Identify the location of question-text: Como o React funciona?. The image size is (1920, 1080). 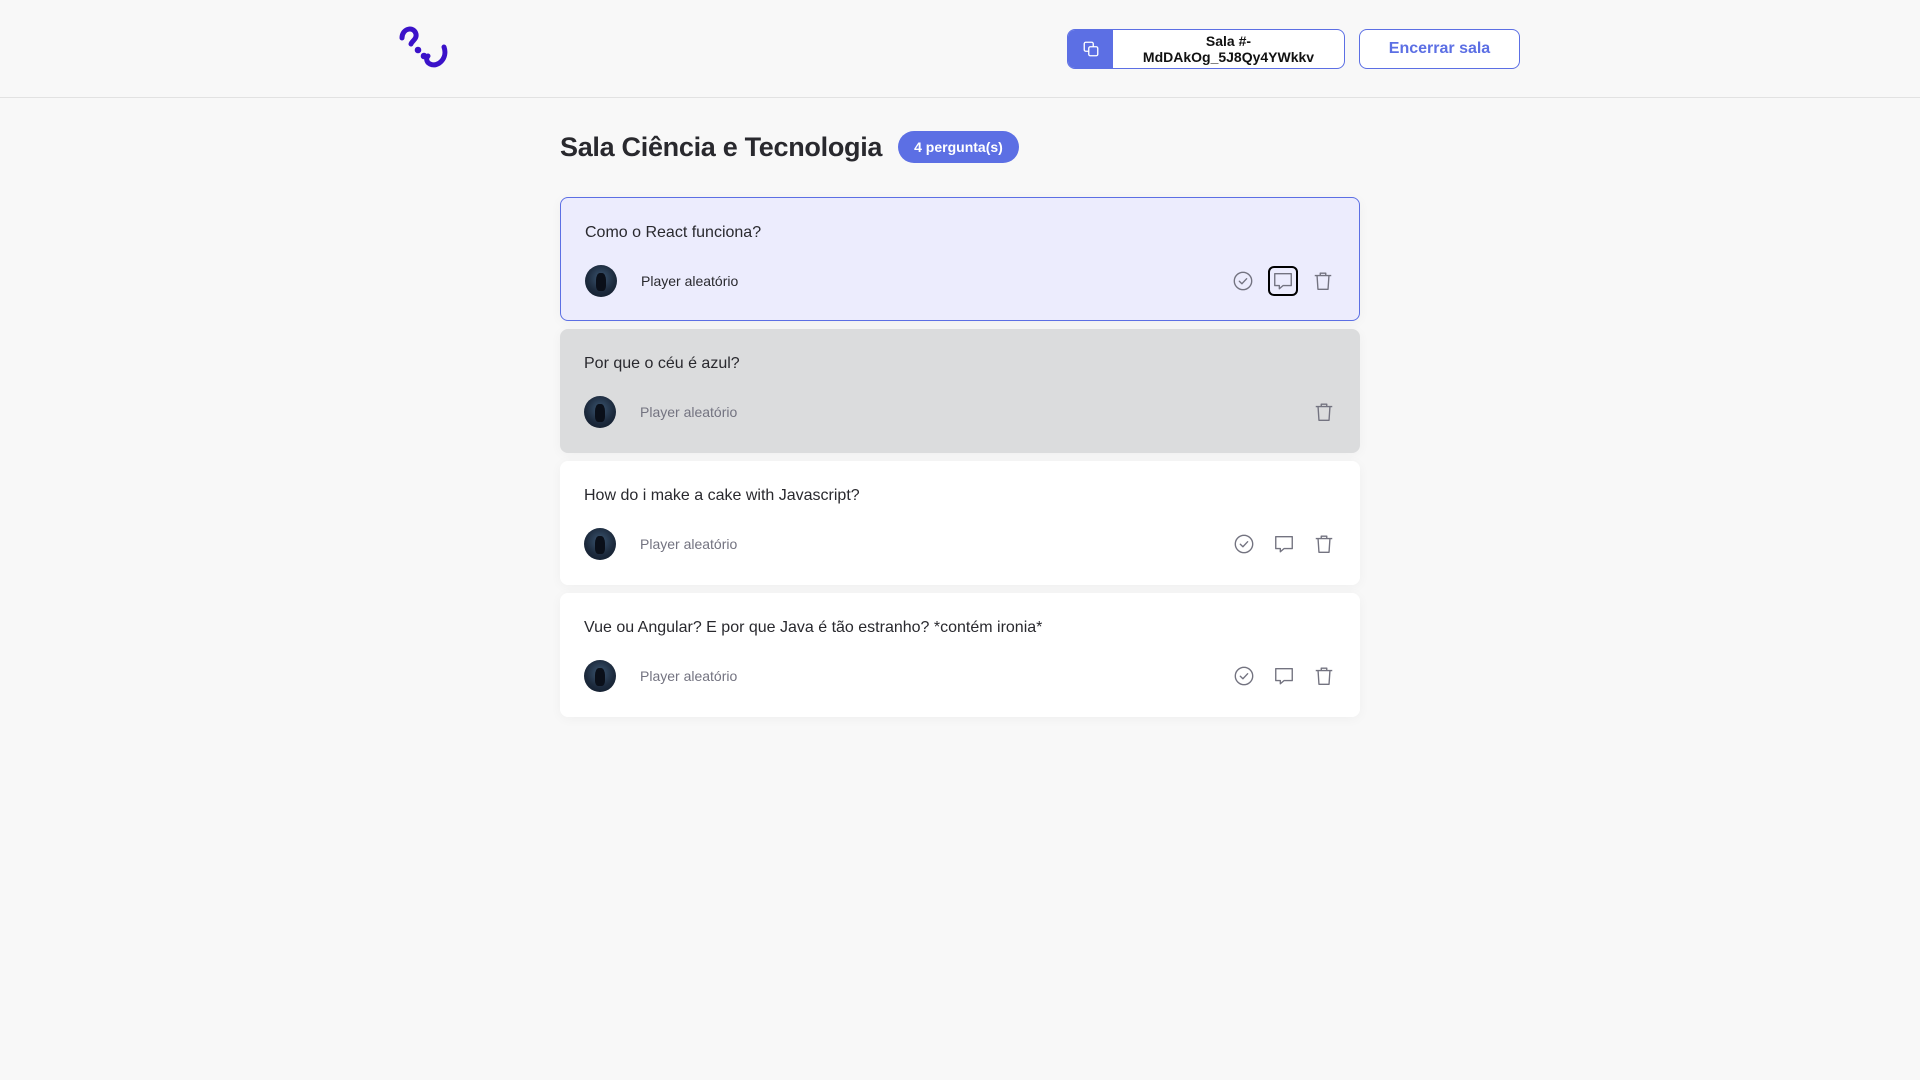
(673, 232).